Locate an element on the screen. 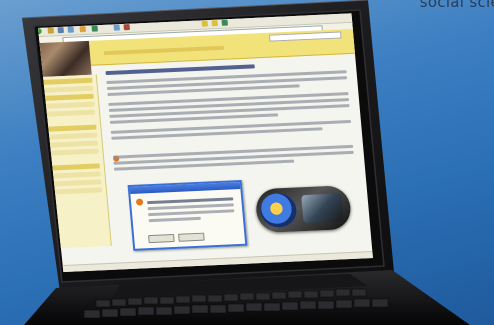 Image resolution: width=494 pixels, height=325 pixels. media-device-disc is located at coordinates (278, 210).